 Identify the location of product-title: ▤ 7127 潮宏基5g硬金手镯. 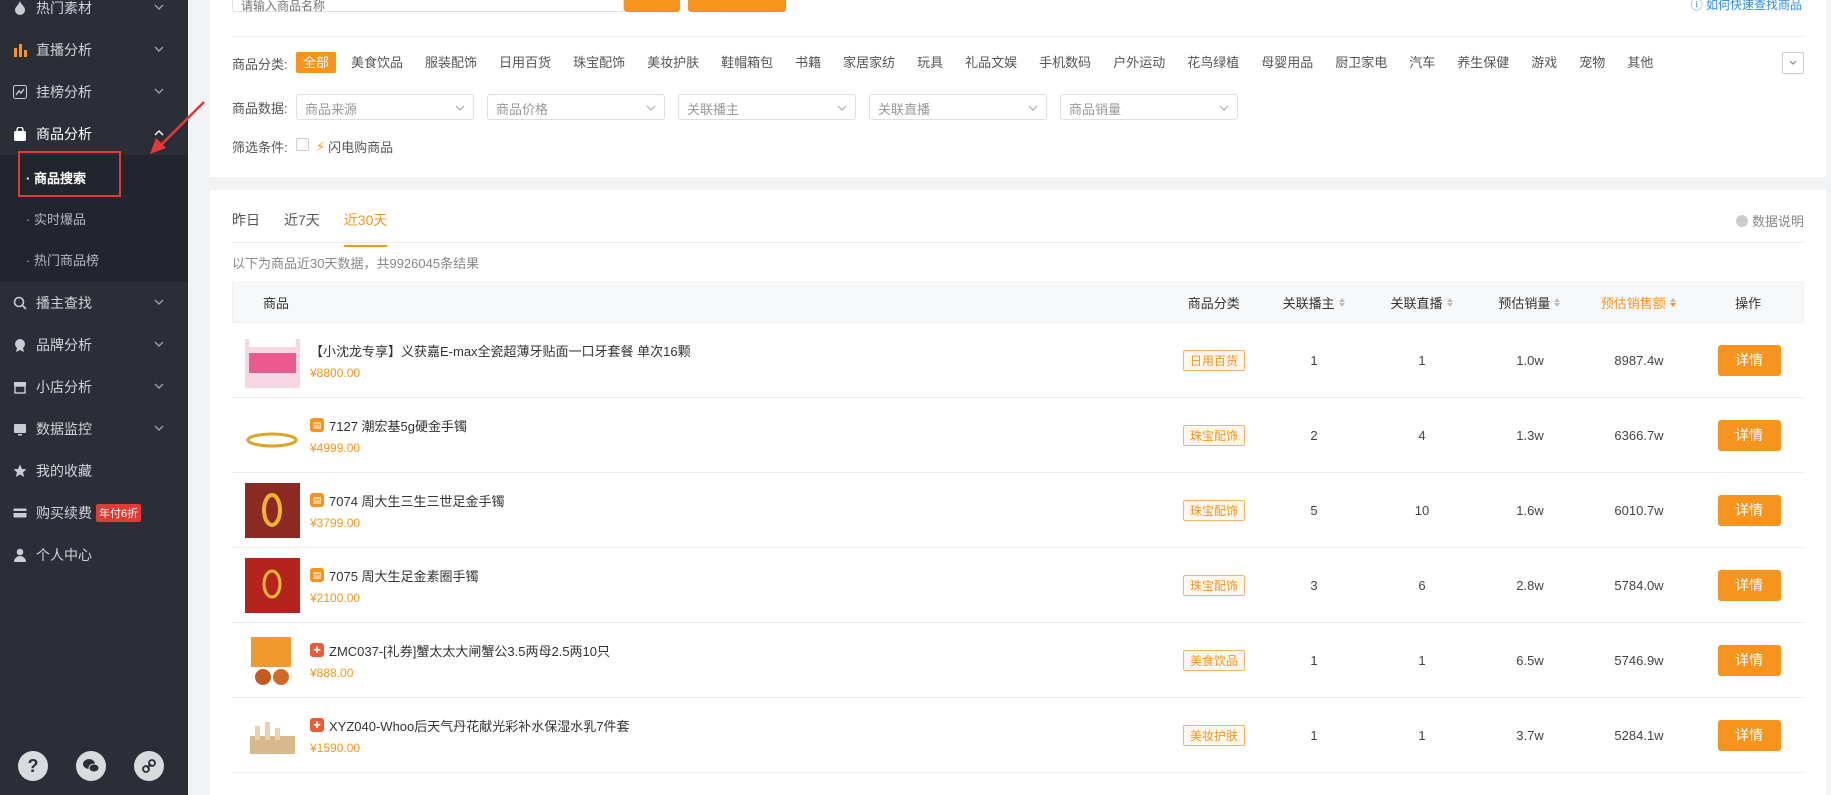
(388, 425).